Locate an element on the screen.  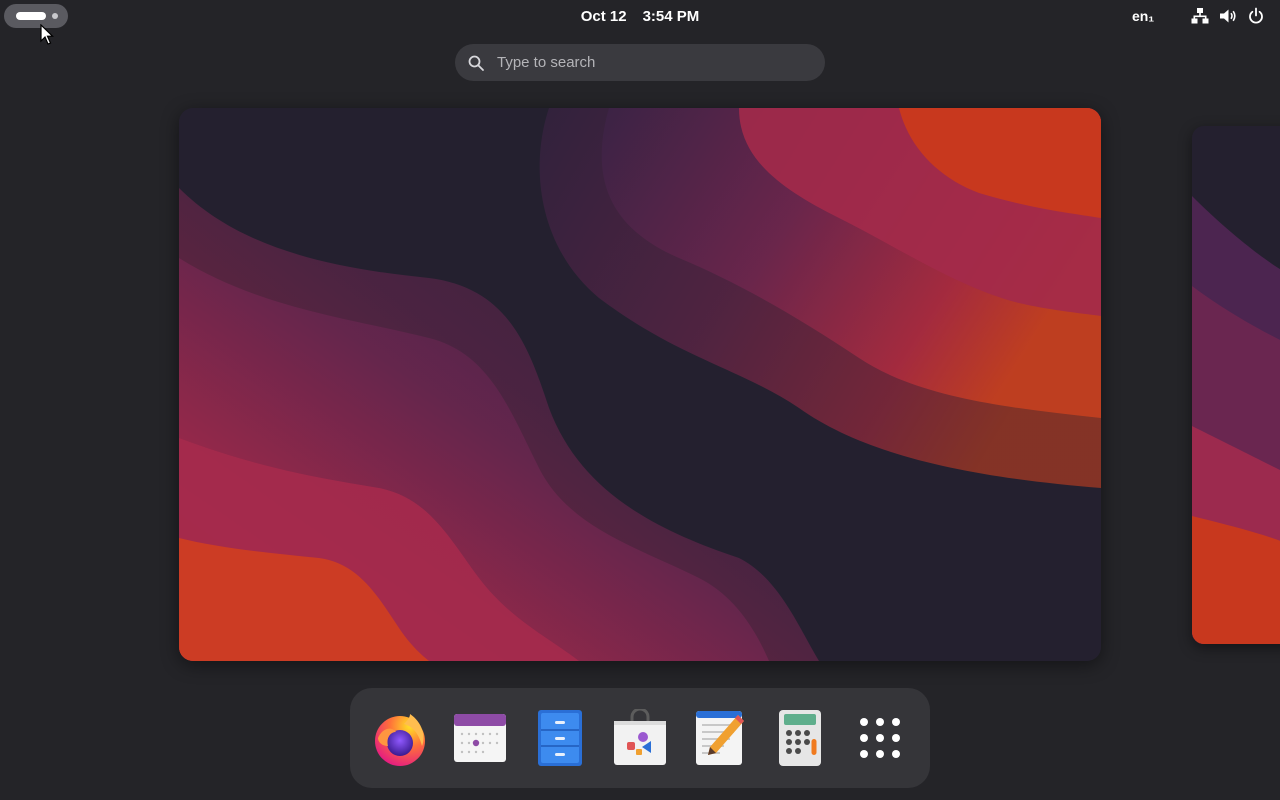
network-icon is located at coordinates (1200, 16).